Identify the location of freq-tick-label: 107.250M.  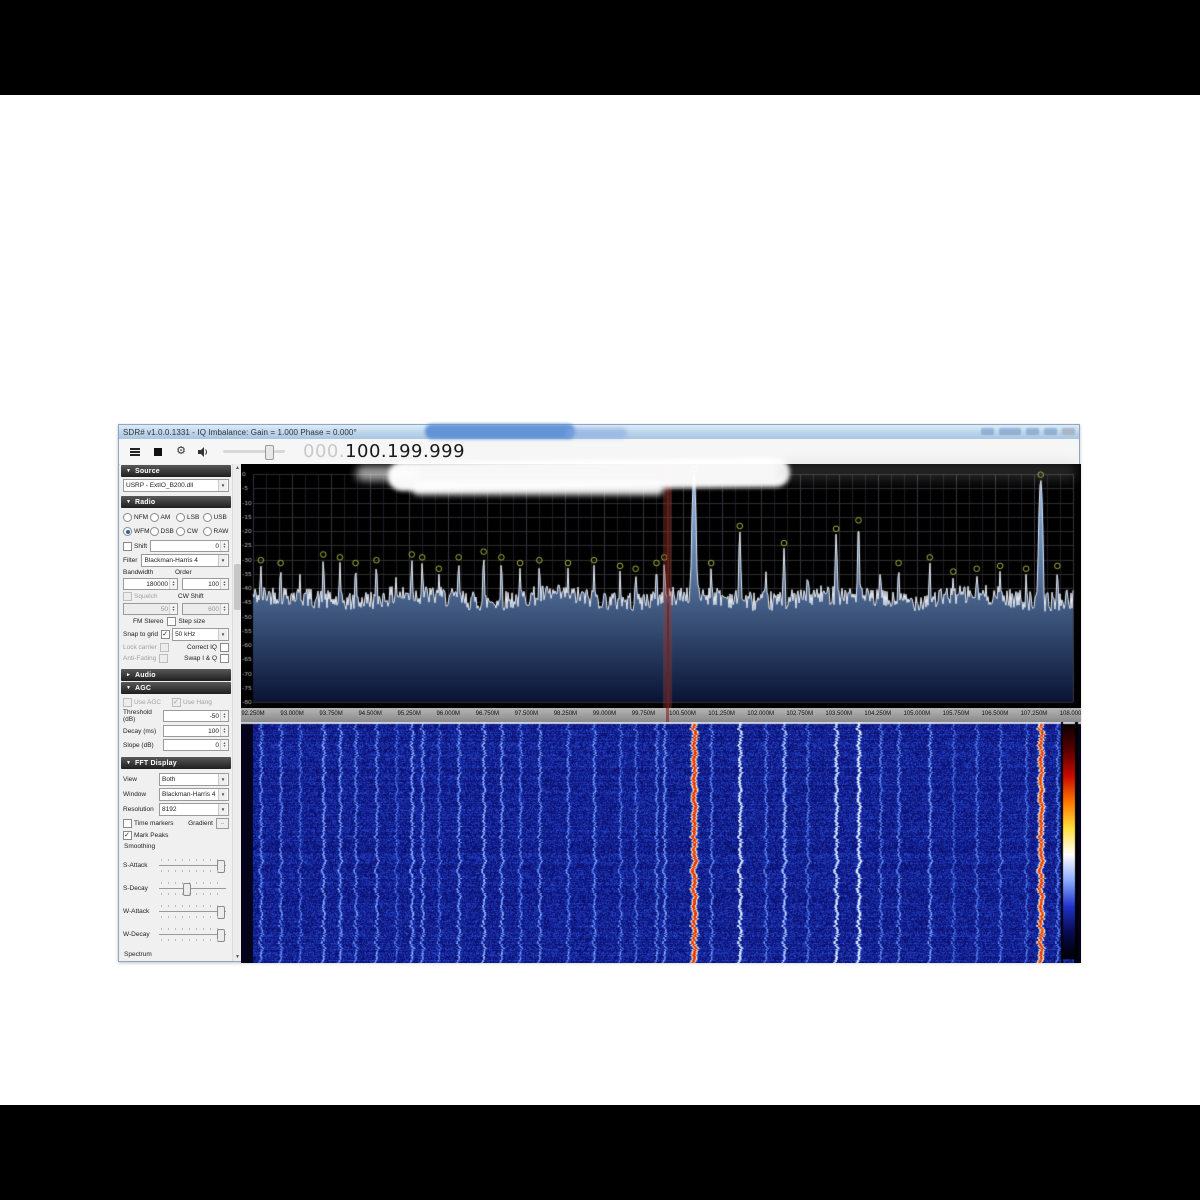
(1034, 714).